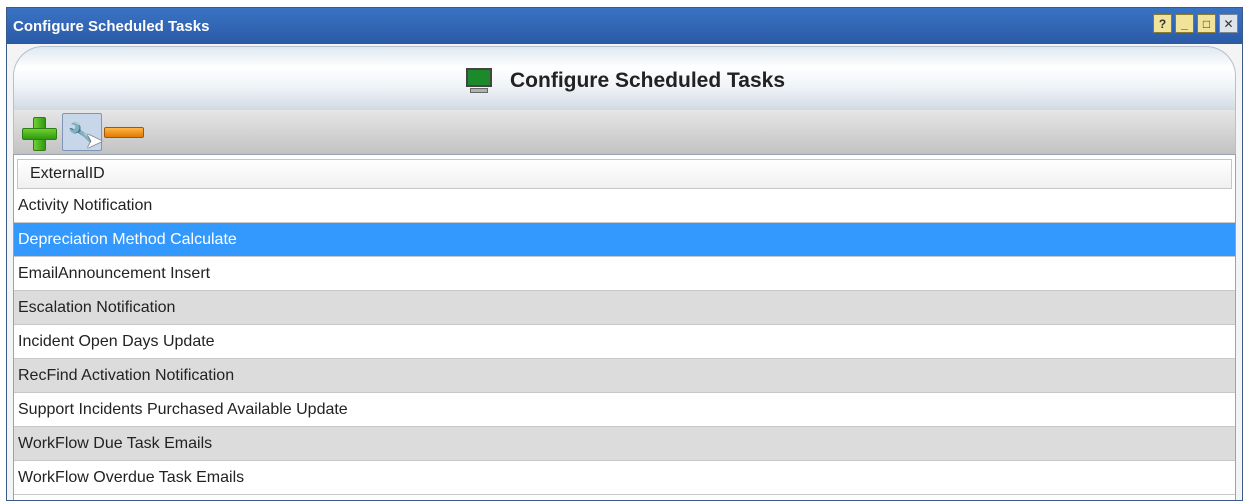  What do you see at coordinates (624, 444) in the screenshot?
I see `table-row: WorkFlow Due Task Emails` at bounding box center [624, 444].